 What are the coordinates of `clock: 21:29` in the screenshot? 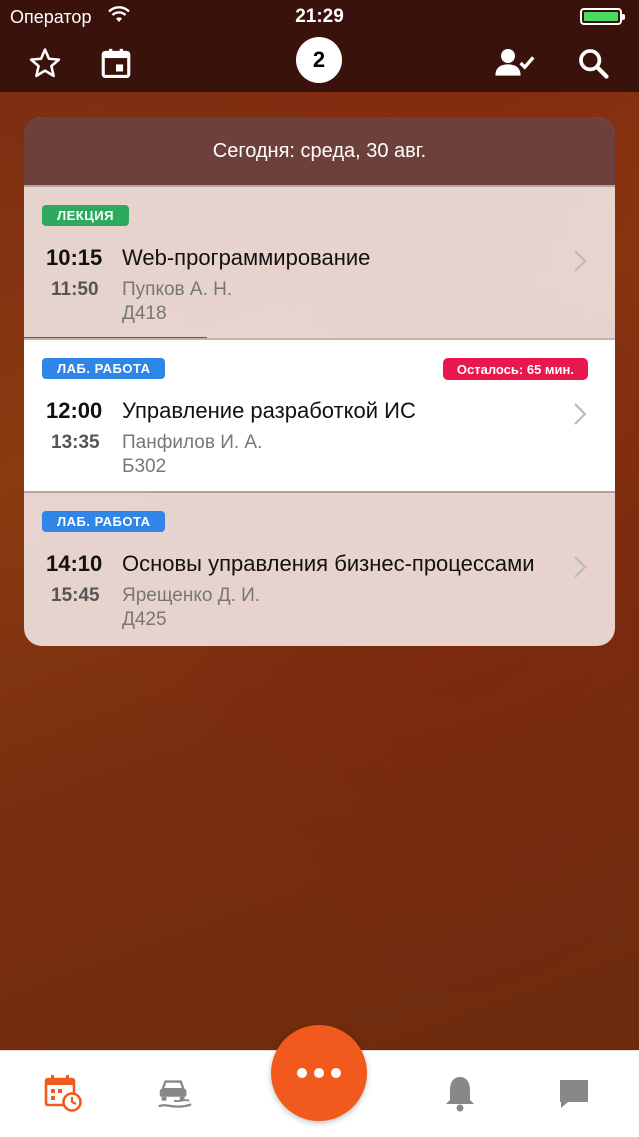 It's located at (319, 16).